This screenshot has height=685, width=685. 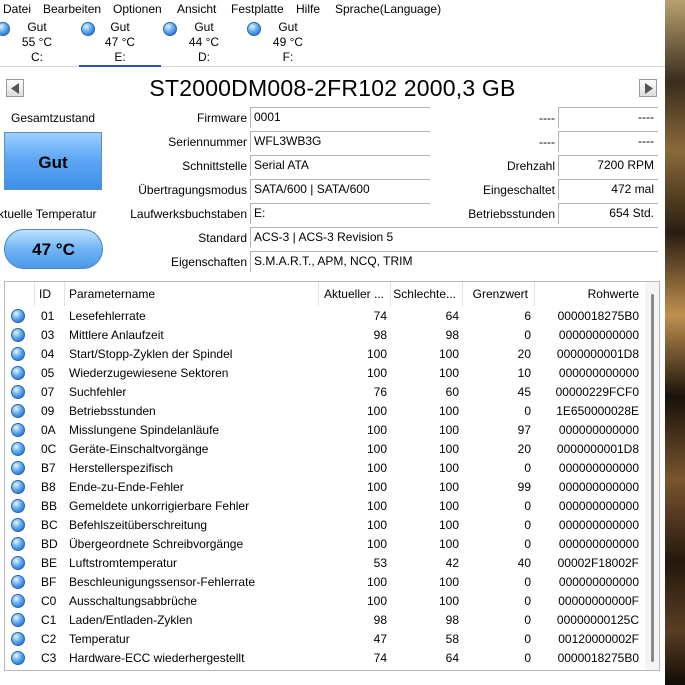 I want to click on disk-tab-d: Gut 44 °C D:, so click(x=204, y=43).